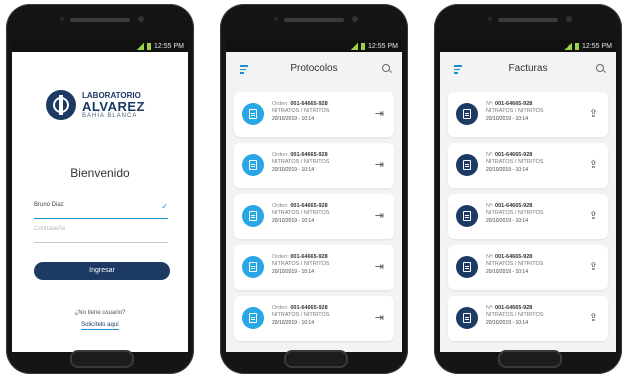 This screenshot has height=376, width=628. I want to click on page-title: Facturas, so click(528, 68).